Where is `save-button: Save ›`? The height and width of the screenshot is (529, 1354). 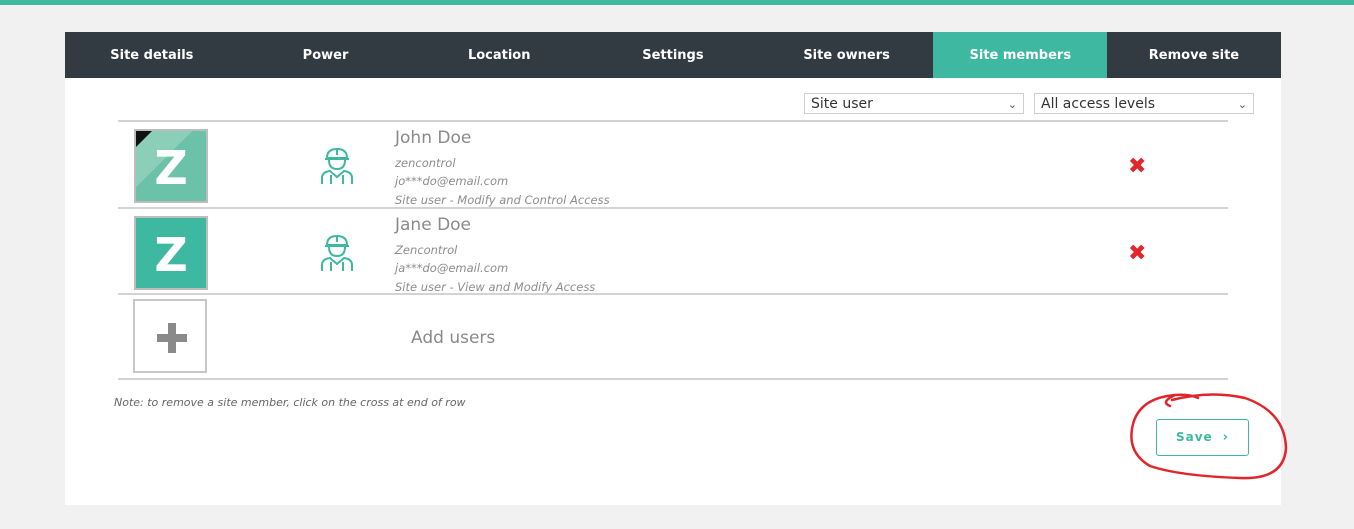 save-button: Save › is located at coordinates (1202, 437).